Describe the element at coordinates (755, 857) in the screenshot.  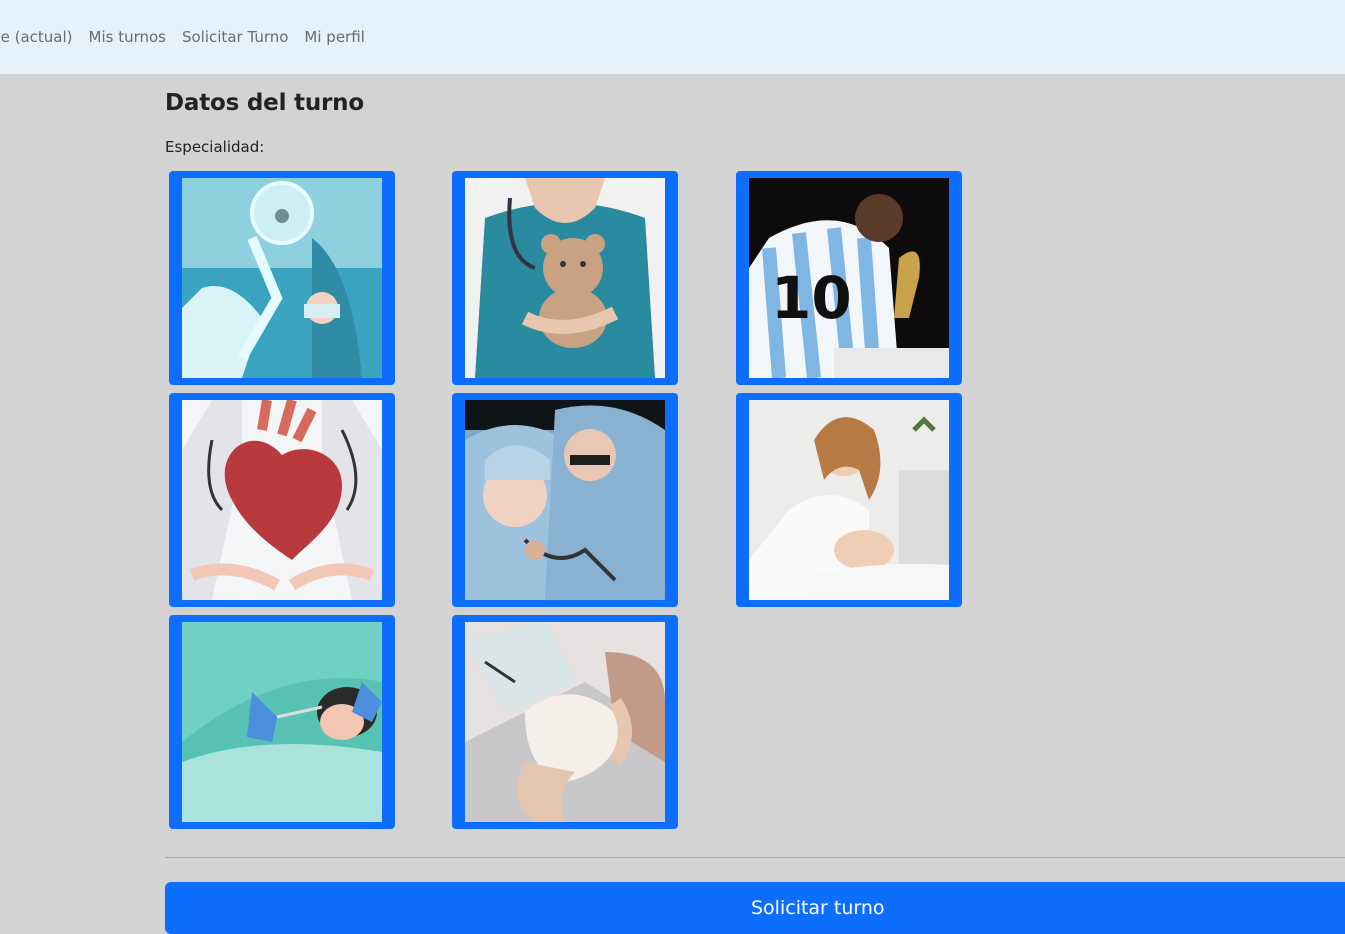
I see `divider` at that location.